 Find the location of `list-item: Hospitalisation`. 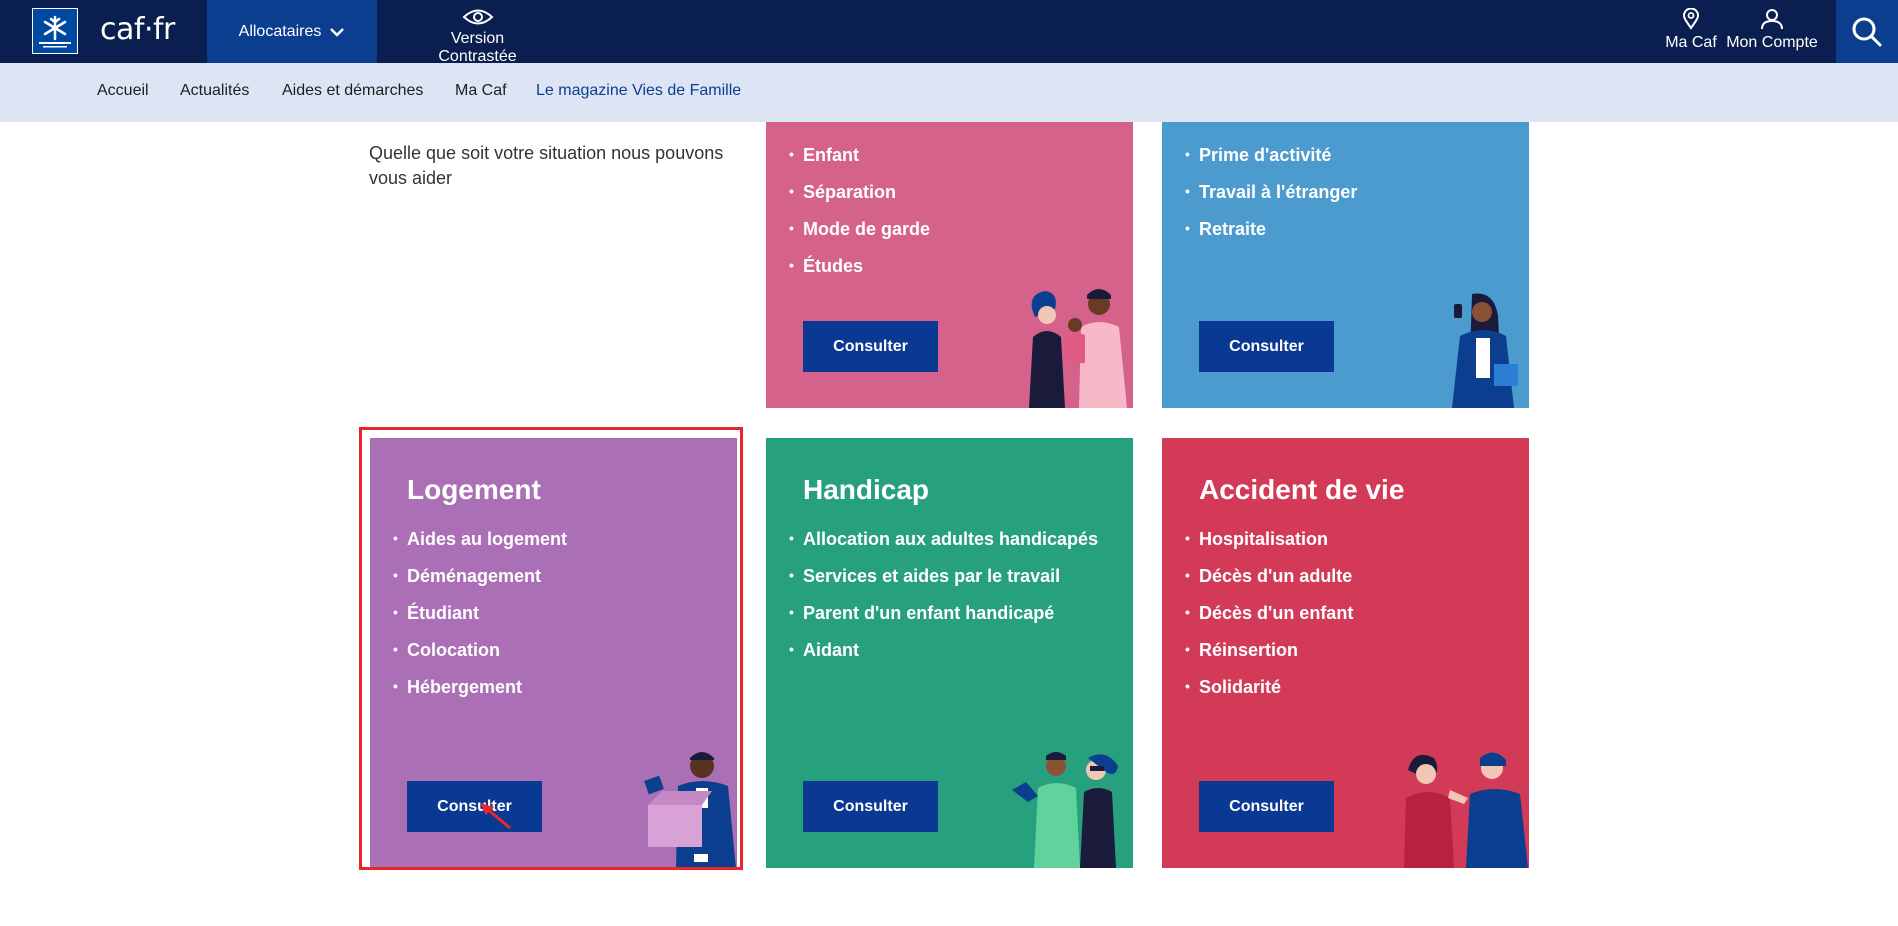

list-item: Hospitalisation is located at coordinates (1269, 546).